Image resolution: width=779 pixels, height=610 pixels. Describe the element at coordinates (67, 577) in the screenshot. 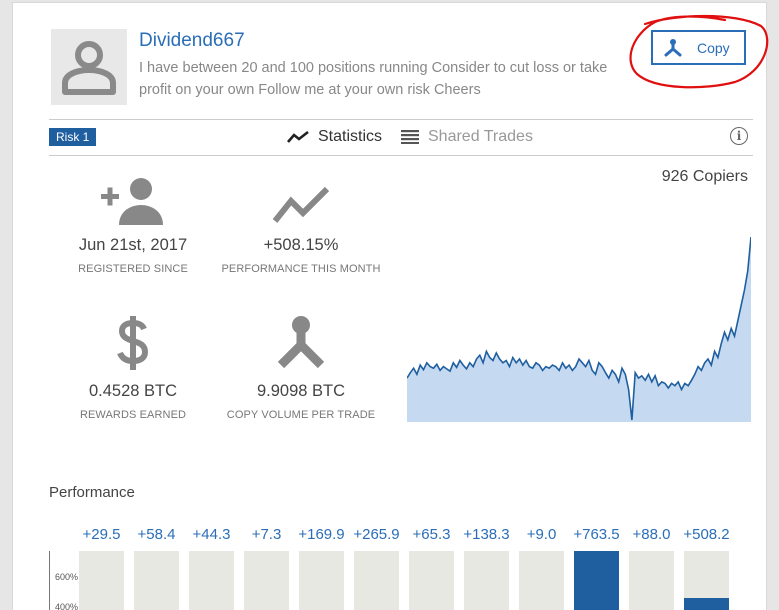

I see `y-tick-label: 600%` at that location.